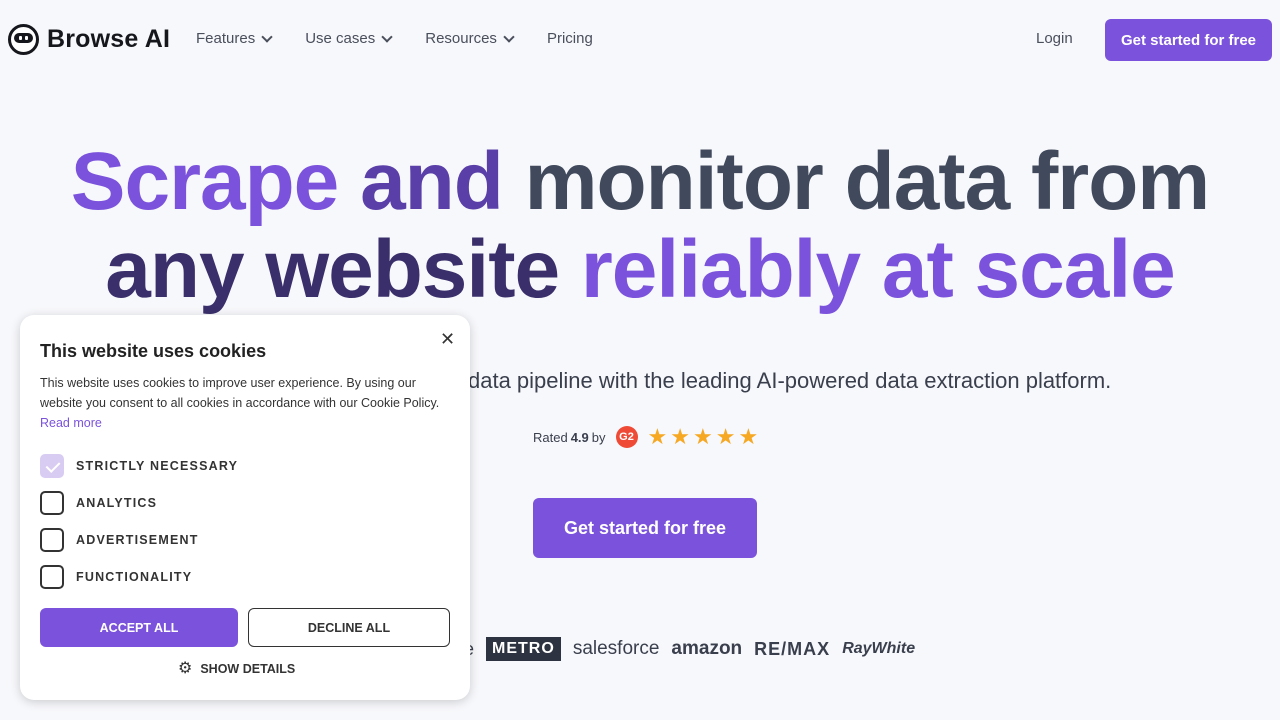 This screenshot has width=1280, height=720. What do you see at coordinates (71, 423) in the screenshot?
I see `read-more-link: Read more` at bounding box center [71, 423].